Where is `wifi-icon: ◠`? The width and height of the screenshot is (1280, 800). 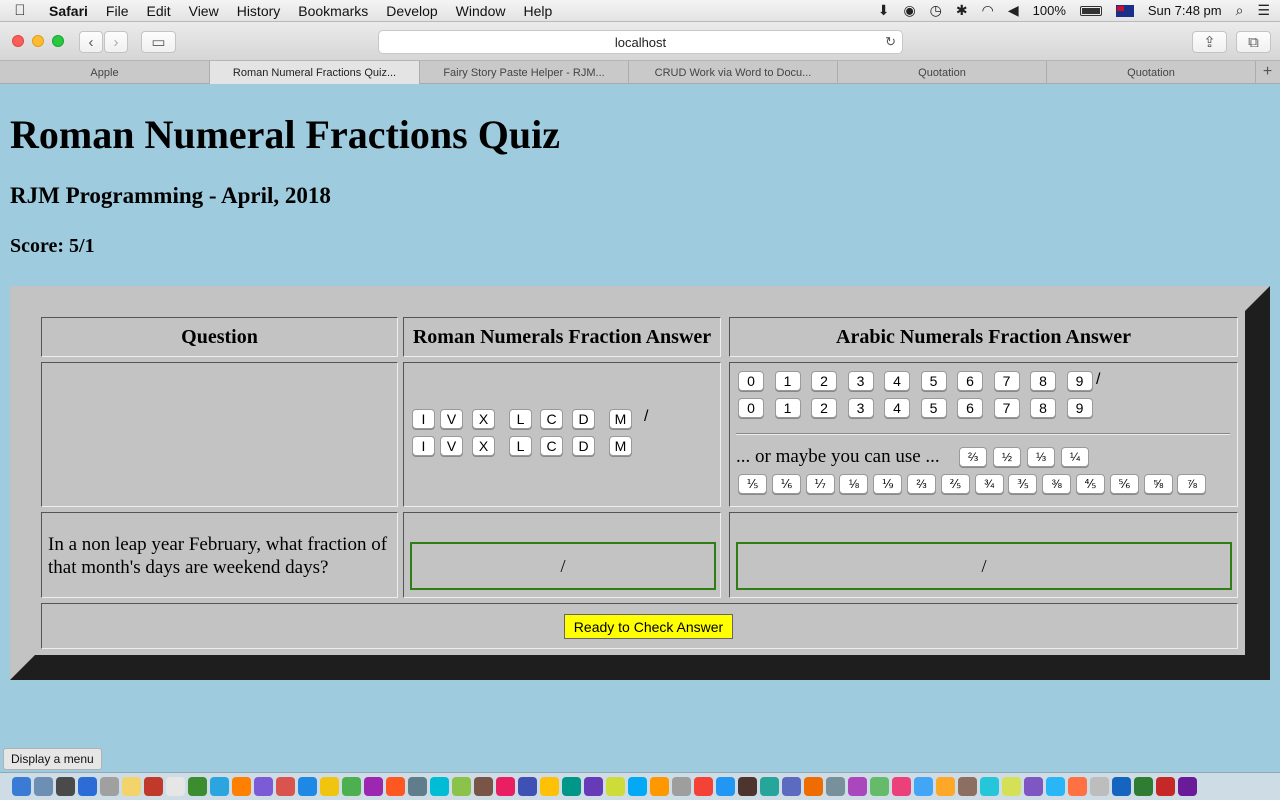
wifi-icon: ◠ is located at coordinates (988, 10).